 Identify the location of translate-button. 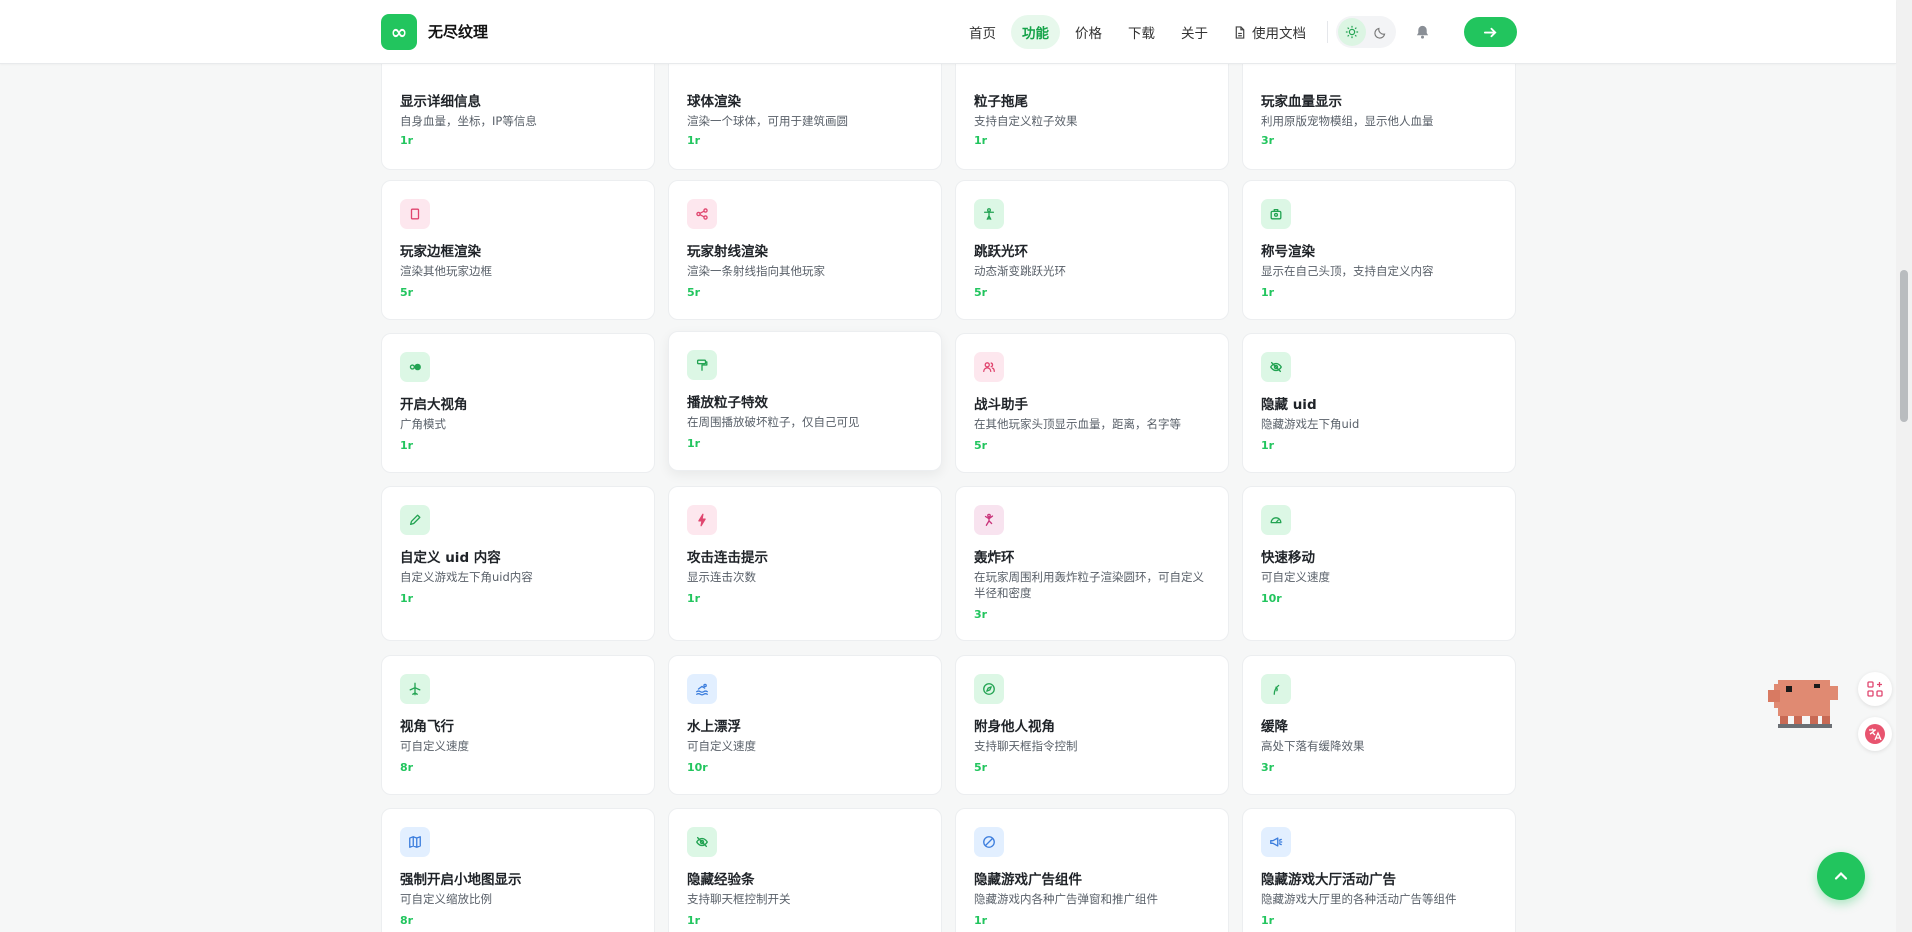
(1875, 734).